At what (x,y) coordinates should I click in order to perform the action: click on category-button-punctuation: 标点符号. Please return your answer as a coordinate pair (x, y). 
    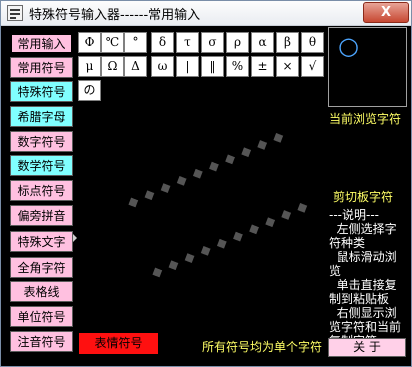
    Looking at the image, I should click on (41, 190).